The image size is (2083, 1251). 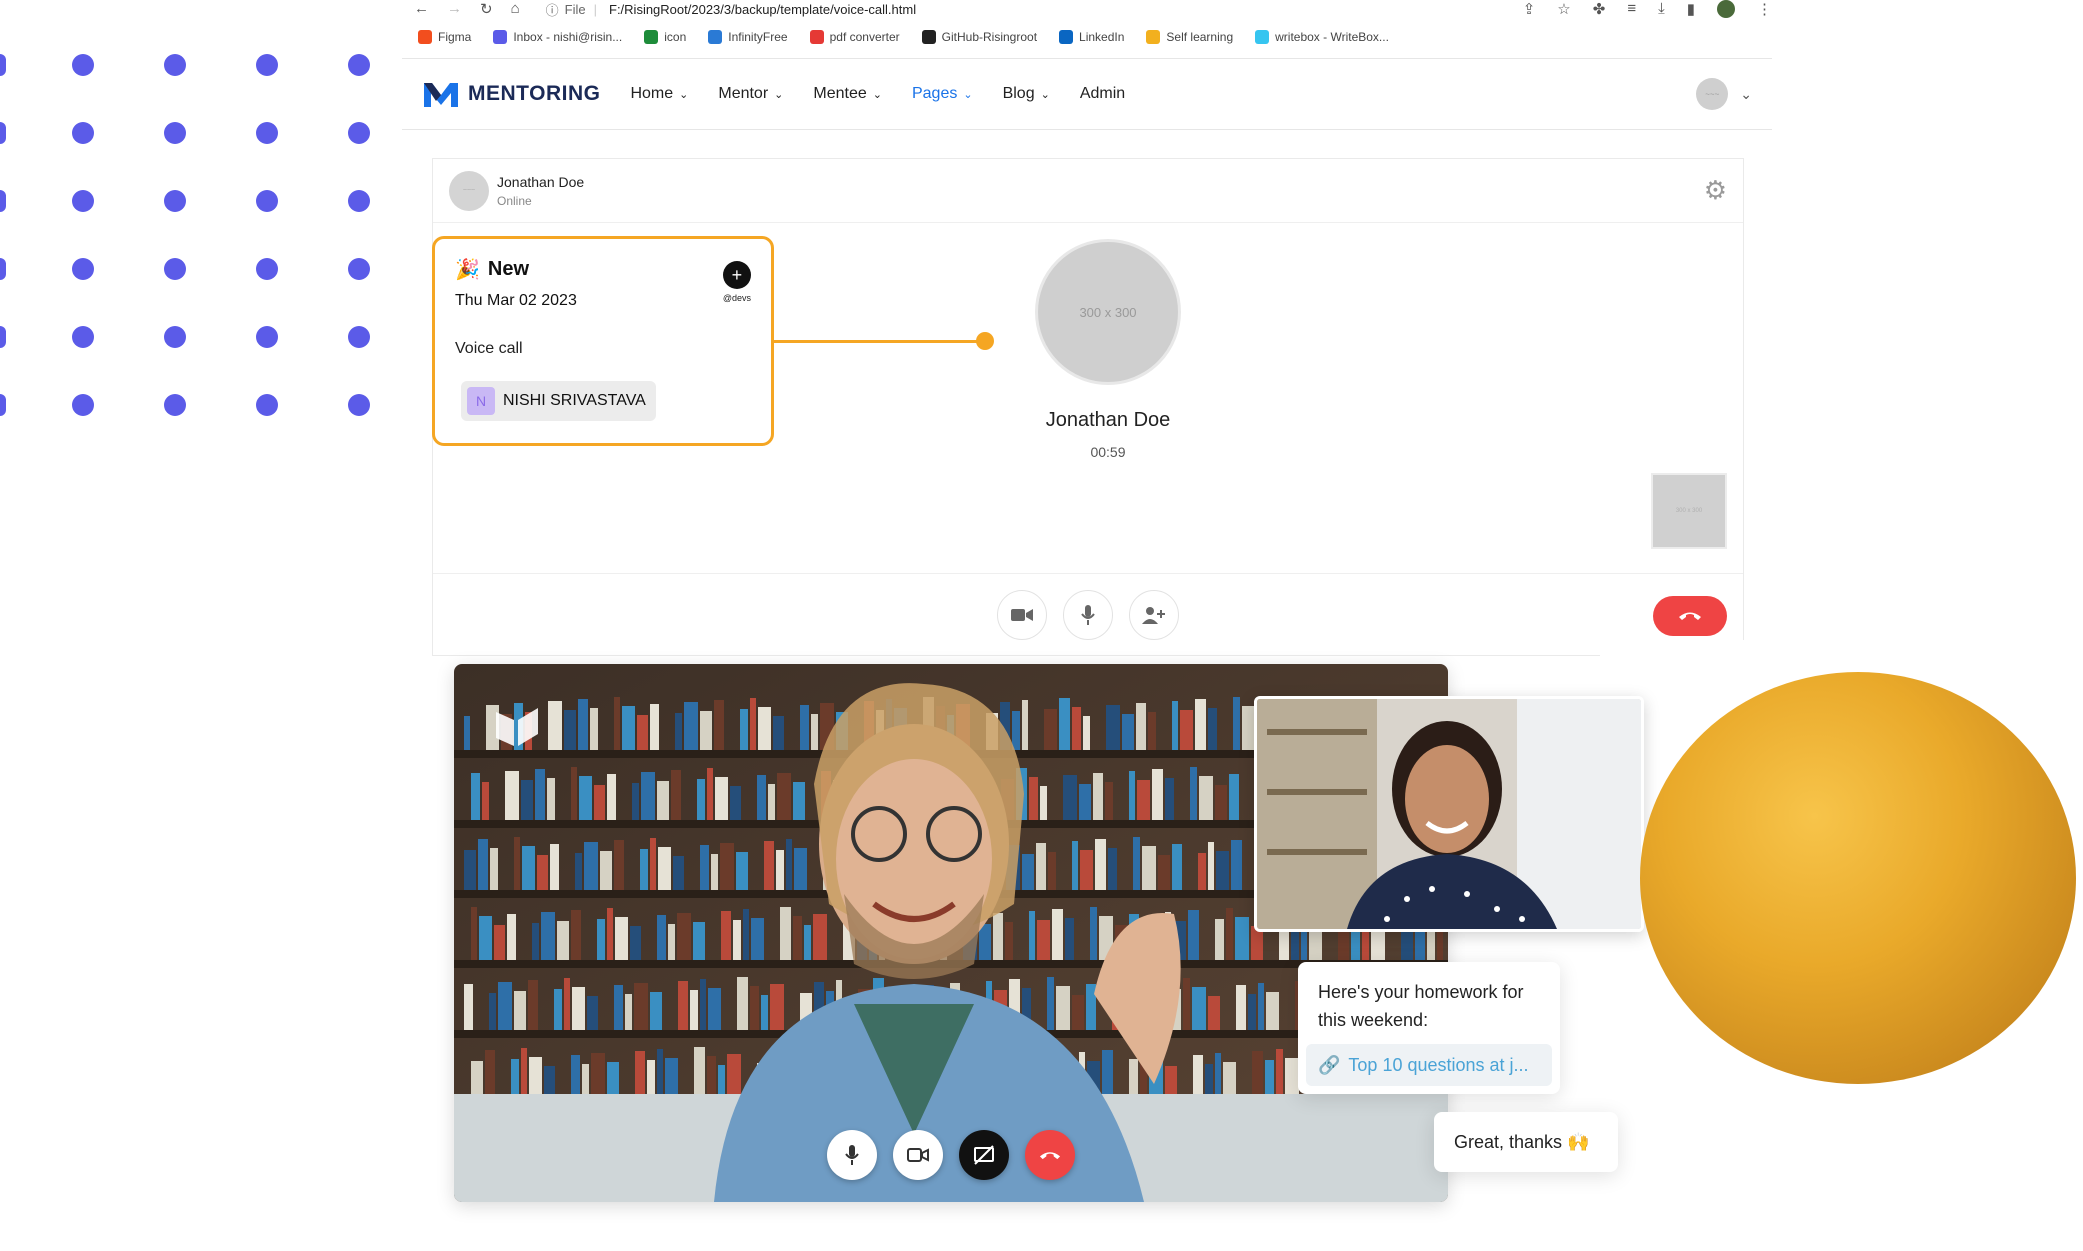 I want to click on event-title: New, so click(x=508, y=269).